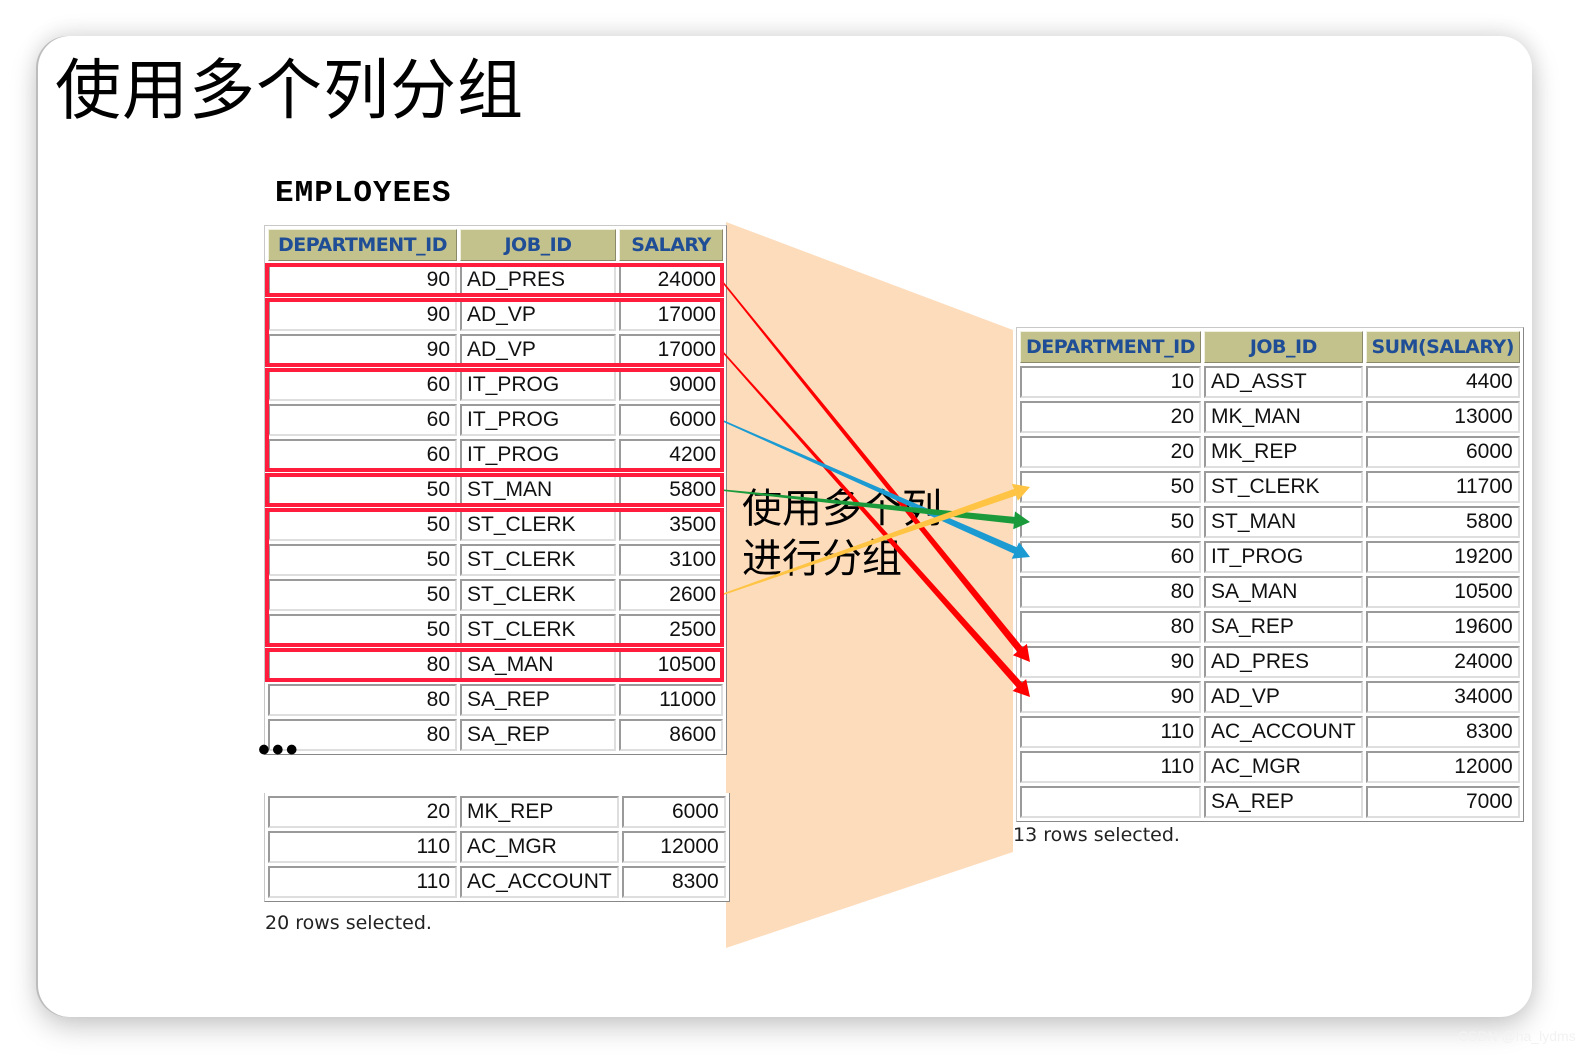 Image resolution: width=1582 pixels, height=1062 pixels. What do you see at coordinates (671, 735) in the screenshot?
I see `cell-salary: 8600` at bounding box center [671, 735].